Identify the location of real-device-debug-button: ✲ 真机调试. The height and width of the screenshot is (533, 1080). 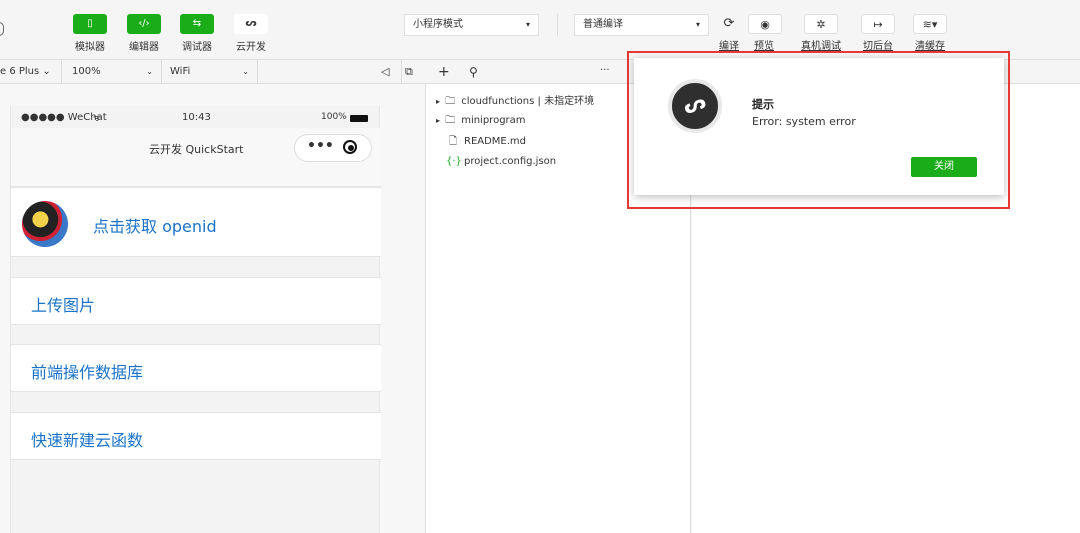
(821, 33).